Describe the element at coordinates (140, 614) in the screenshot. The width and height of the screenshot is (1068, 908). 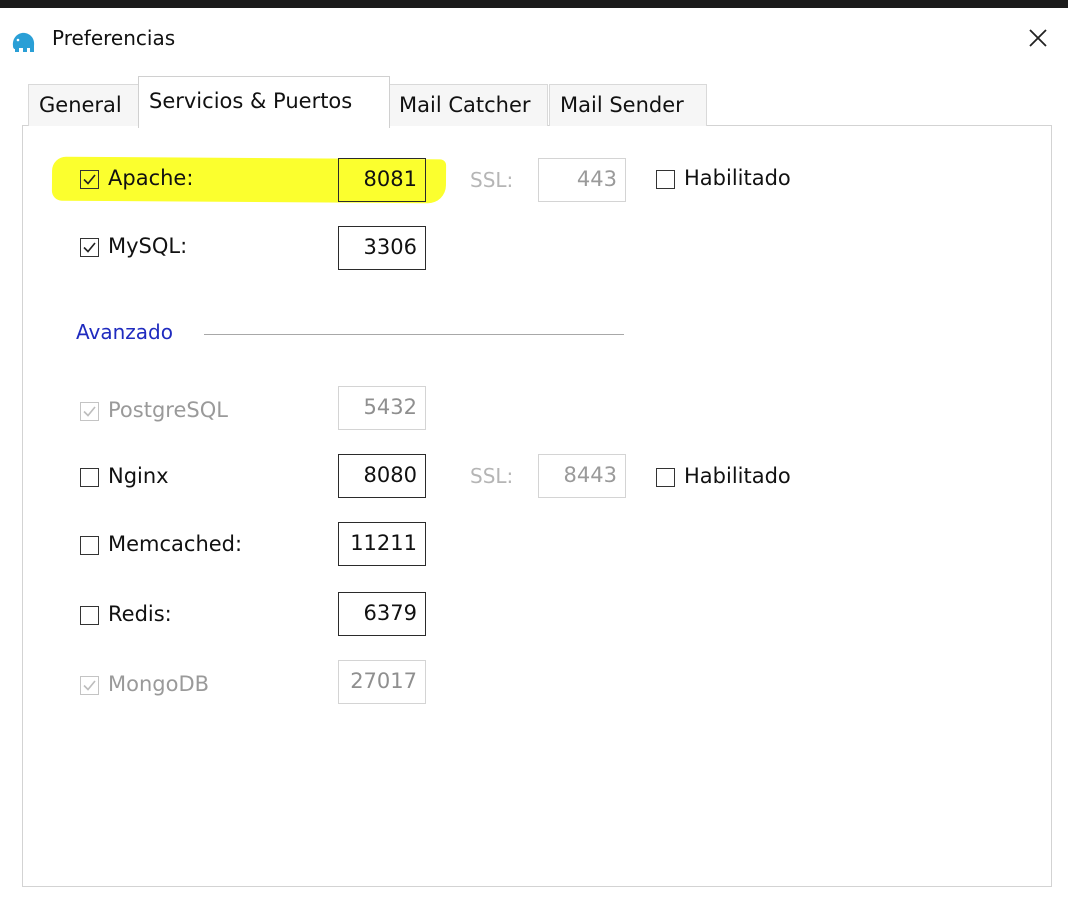
I see `redis-label: Redis:` at that location.